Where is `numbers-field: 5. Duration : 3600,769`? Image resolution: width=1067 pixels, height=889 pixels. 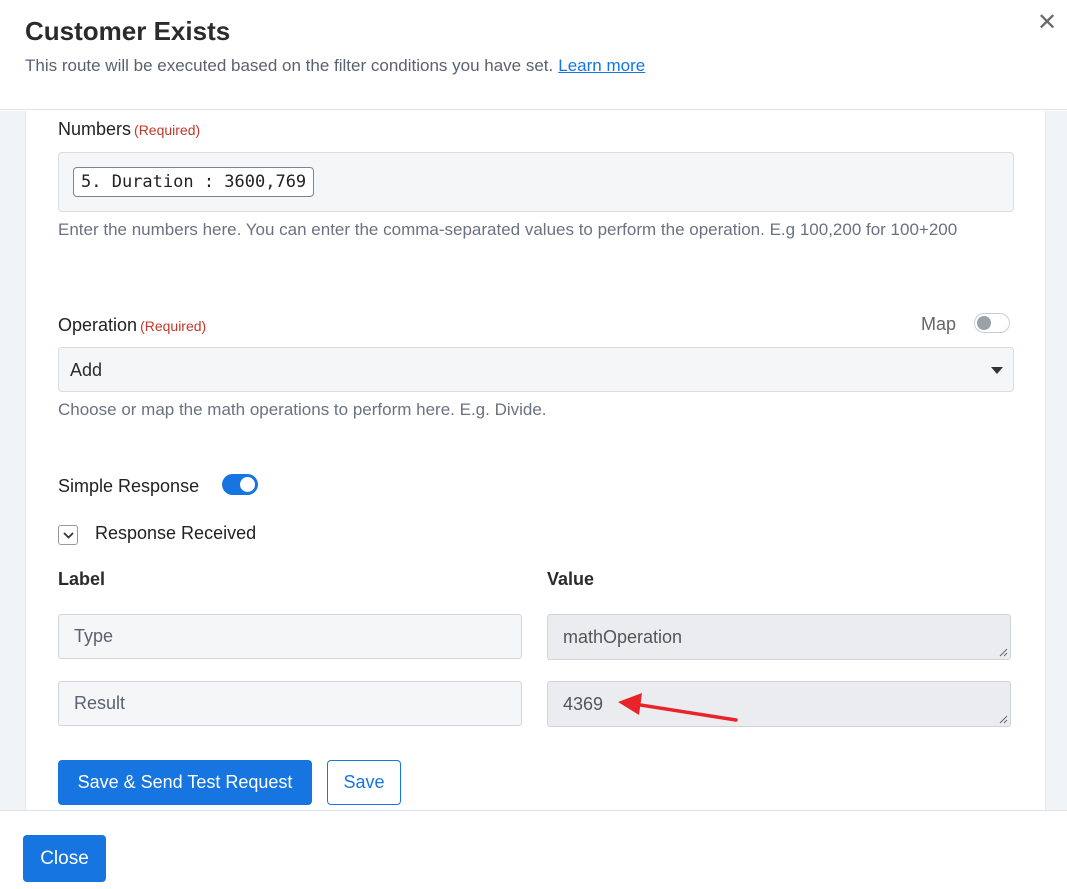 numbers-field: 5. Duration : 3600,769 is located at coordinates (536, 182).